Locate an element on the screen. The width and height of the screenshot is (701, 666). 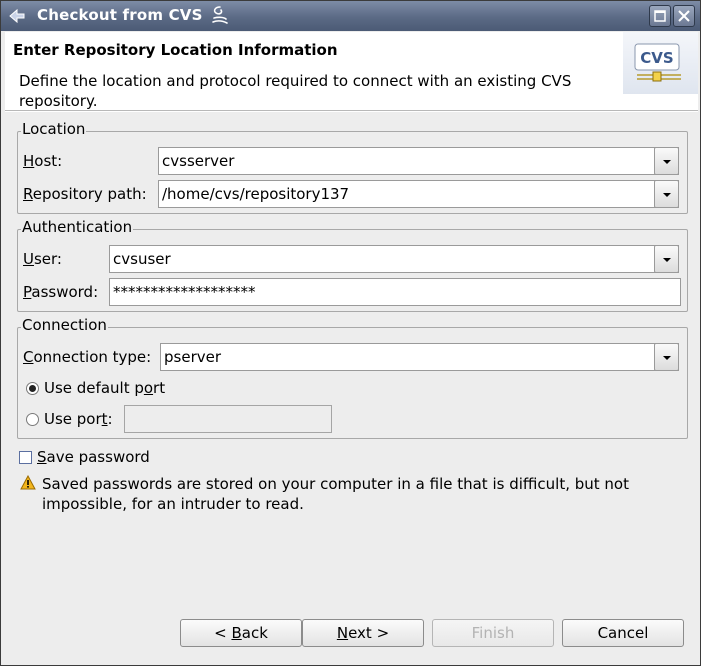
cancel-button: Cancel is located at coordinates (623, 633).